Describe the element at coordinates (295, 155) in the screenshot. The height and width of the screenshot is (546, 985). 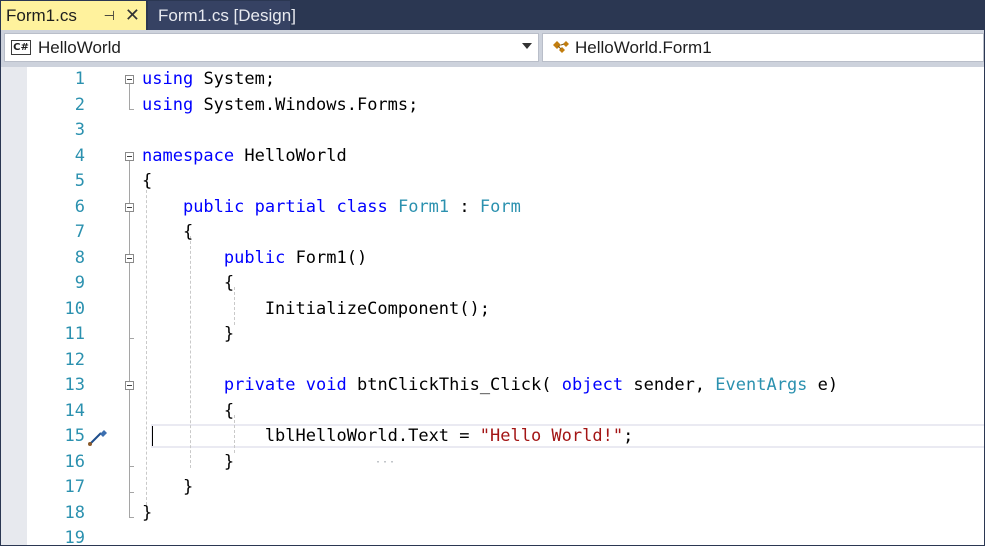
I see `code-token: HelloWorld` at that location.